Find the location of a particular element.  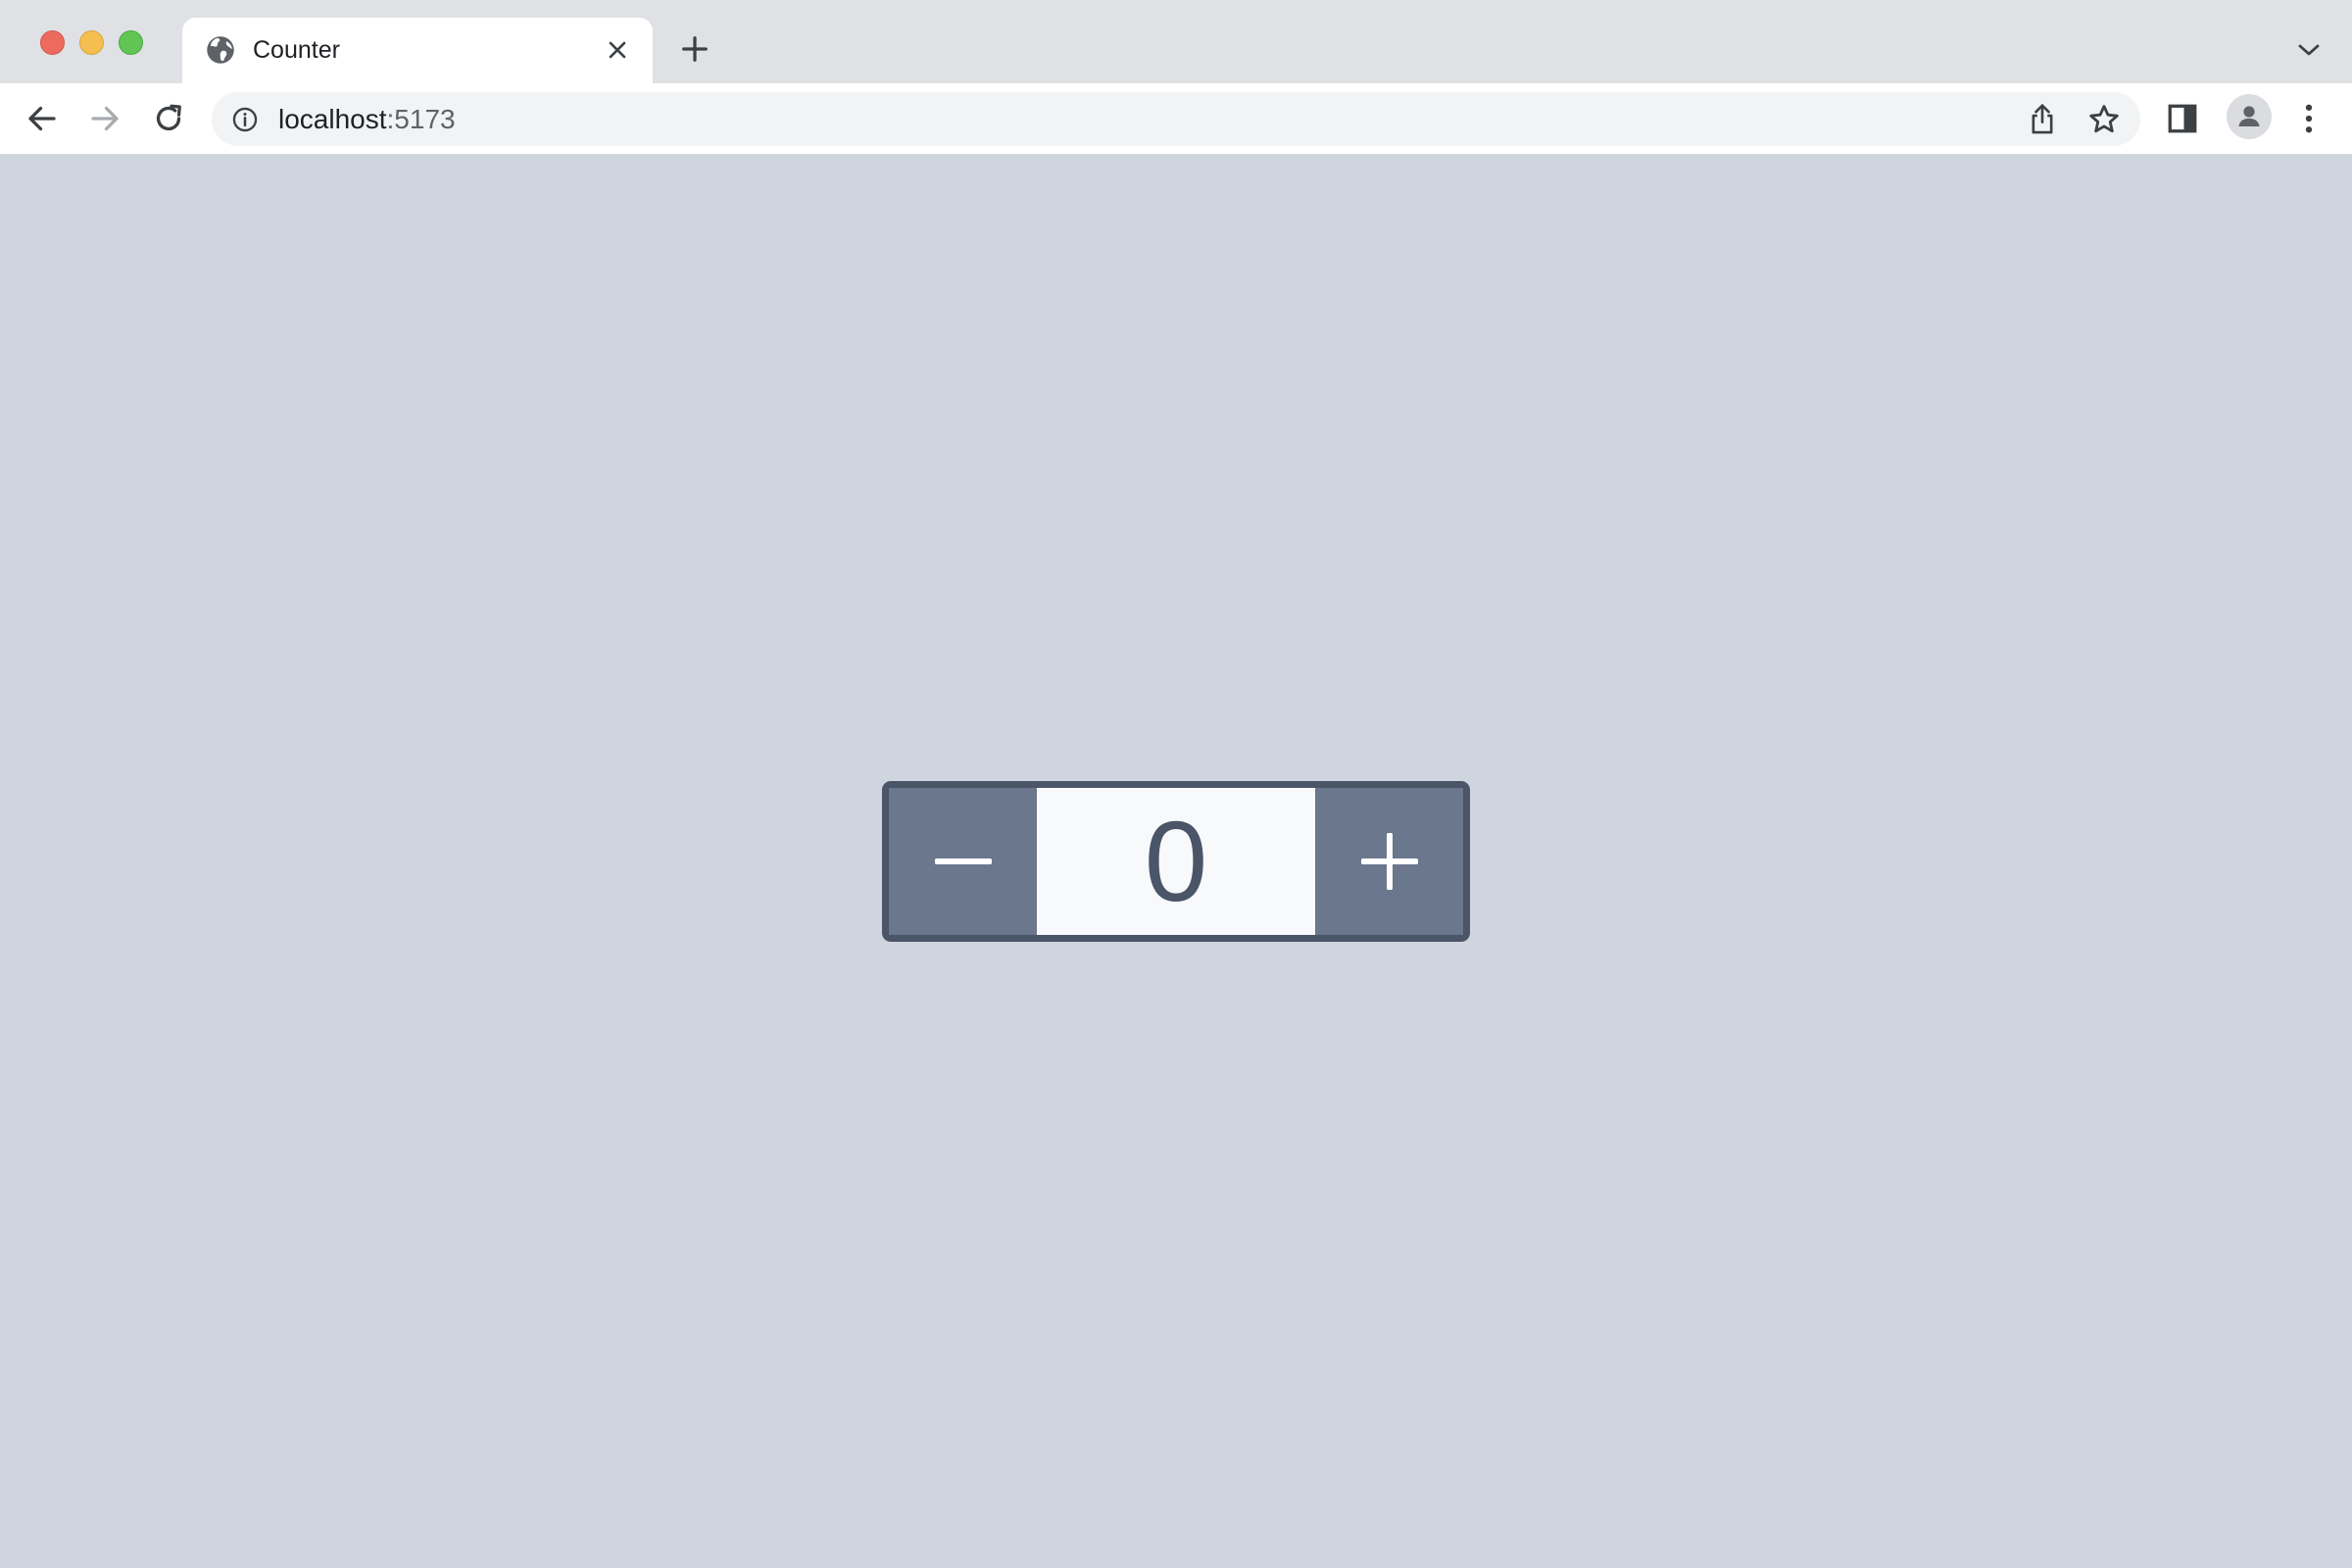

plus-icon is located at coordinates (1389, 861).